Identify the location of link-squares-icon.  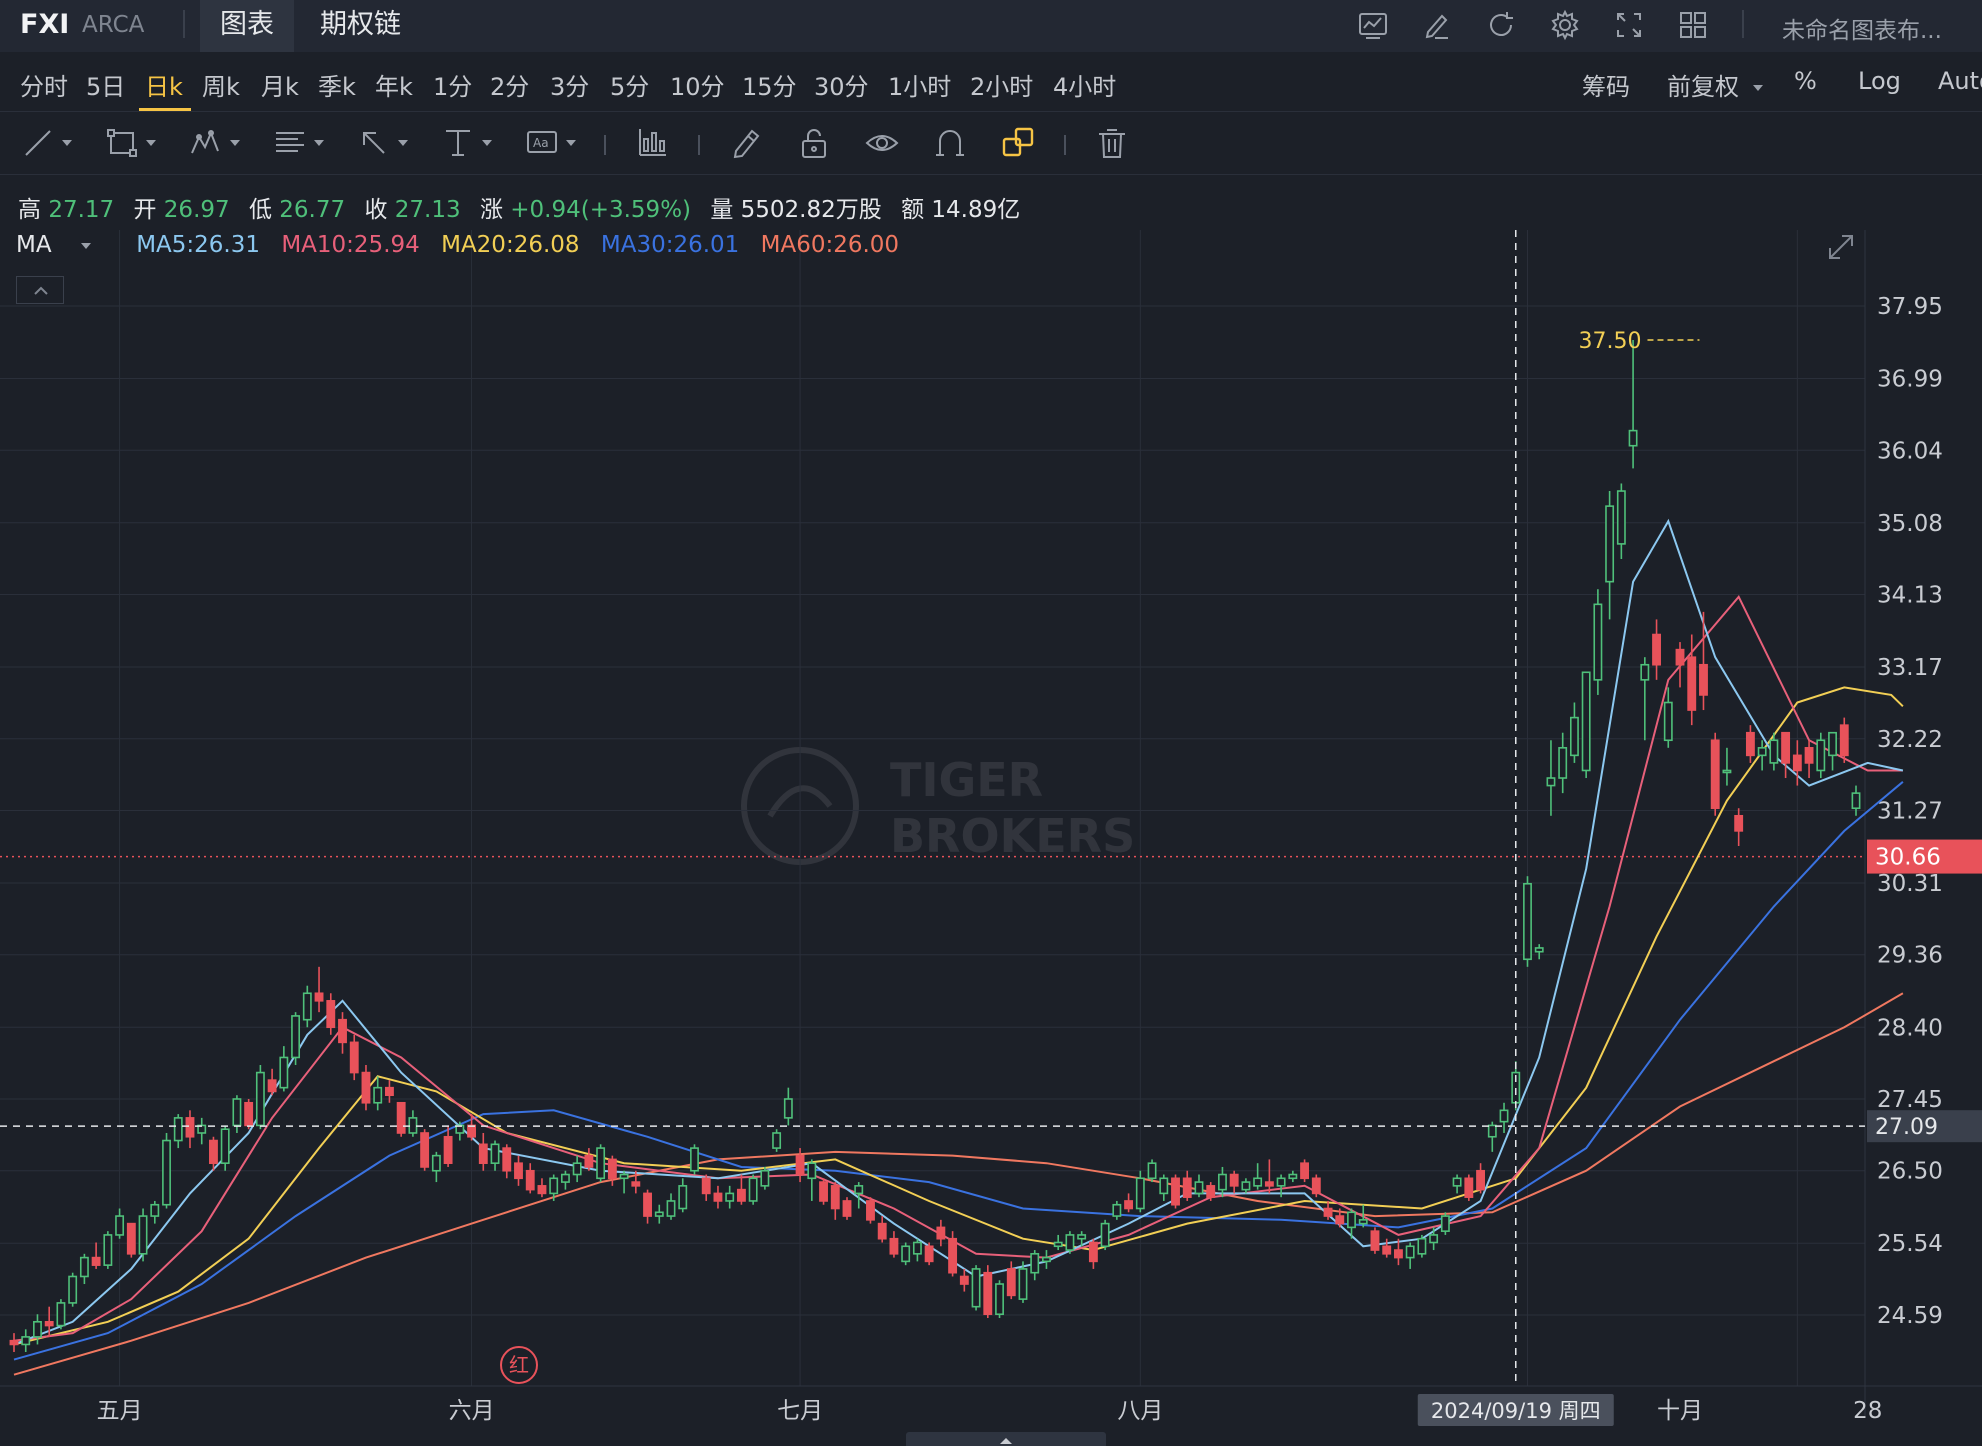
(1018, 142).